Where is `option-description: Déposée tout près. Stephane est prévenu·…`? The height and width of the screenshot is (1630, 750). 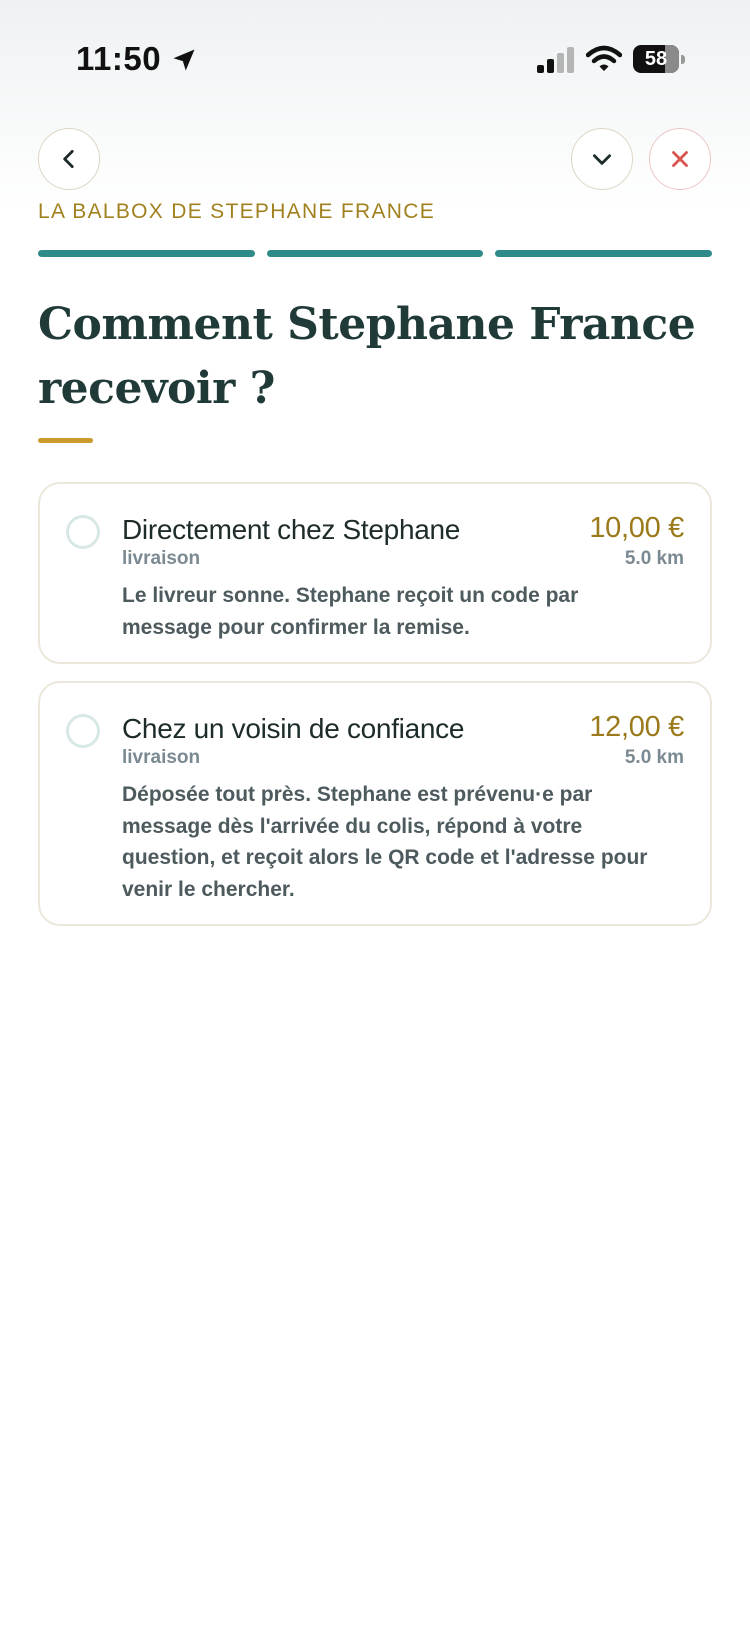
option-description: Déposée tout près. Stephane est prévenu·… is located at coordinates (385, 842).